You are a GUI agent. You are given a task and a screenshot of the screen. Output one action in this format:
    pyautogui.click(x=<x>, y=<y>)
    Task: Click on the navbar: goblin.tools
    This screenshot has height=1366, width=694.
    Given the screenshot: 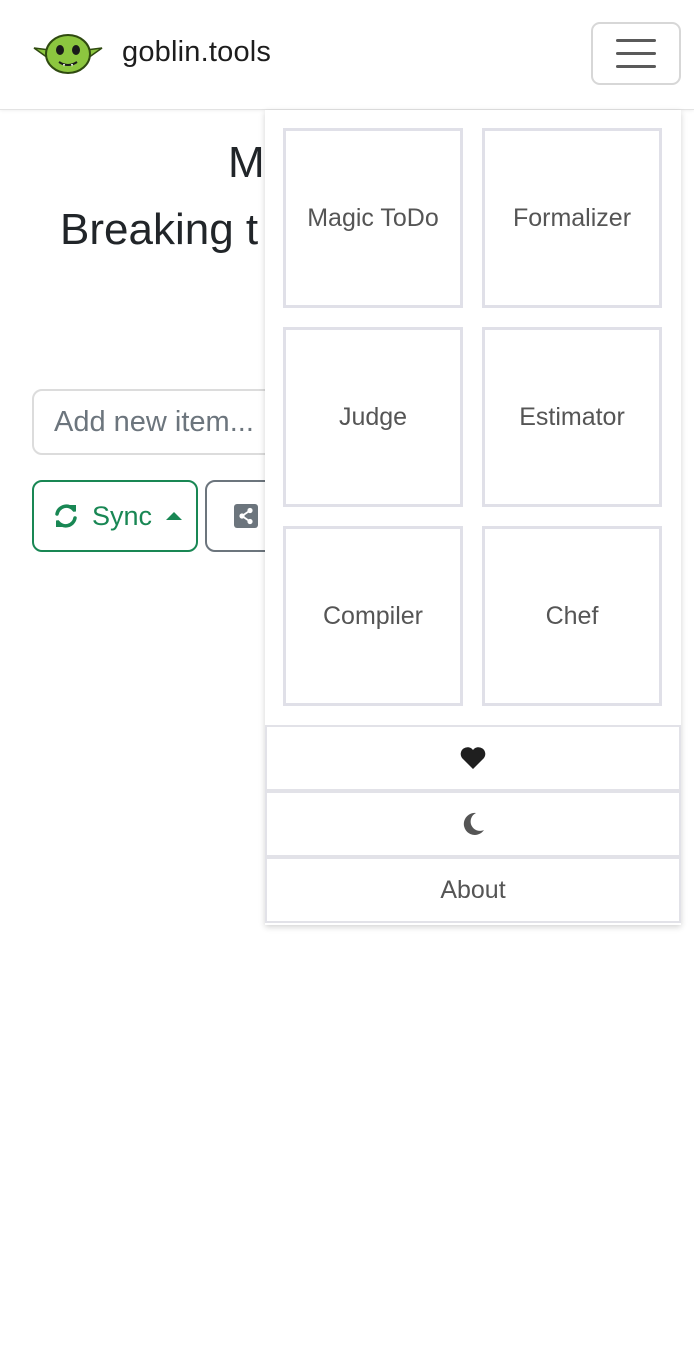 What is the action you would take?
    pyautogui.click(x=347, y=55)
    